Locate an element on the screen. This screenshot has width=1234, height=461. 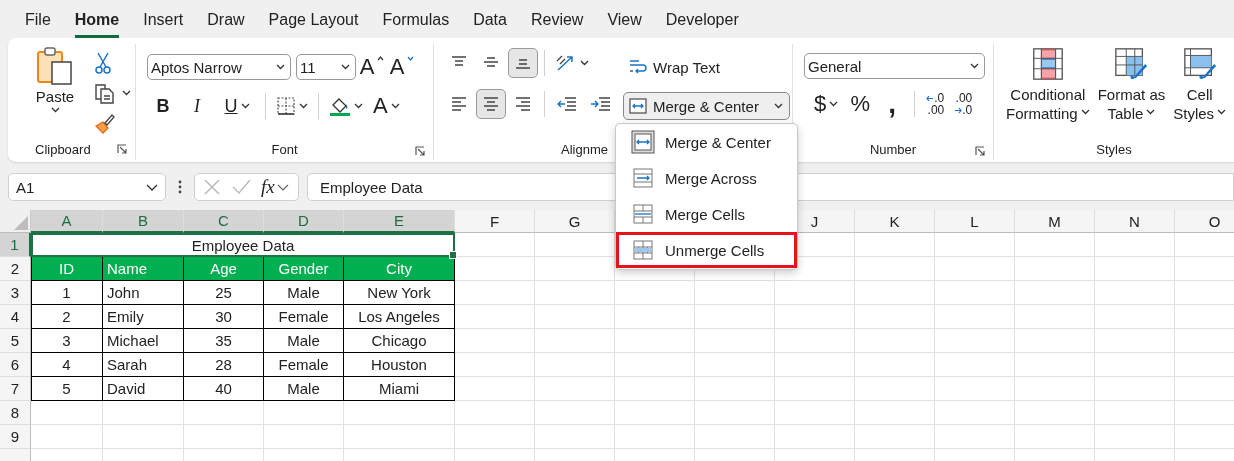
group-label: Font is located at coordinates (284, 150).